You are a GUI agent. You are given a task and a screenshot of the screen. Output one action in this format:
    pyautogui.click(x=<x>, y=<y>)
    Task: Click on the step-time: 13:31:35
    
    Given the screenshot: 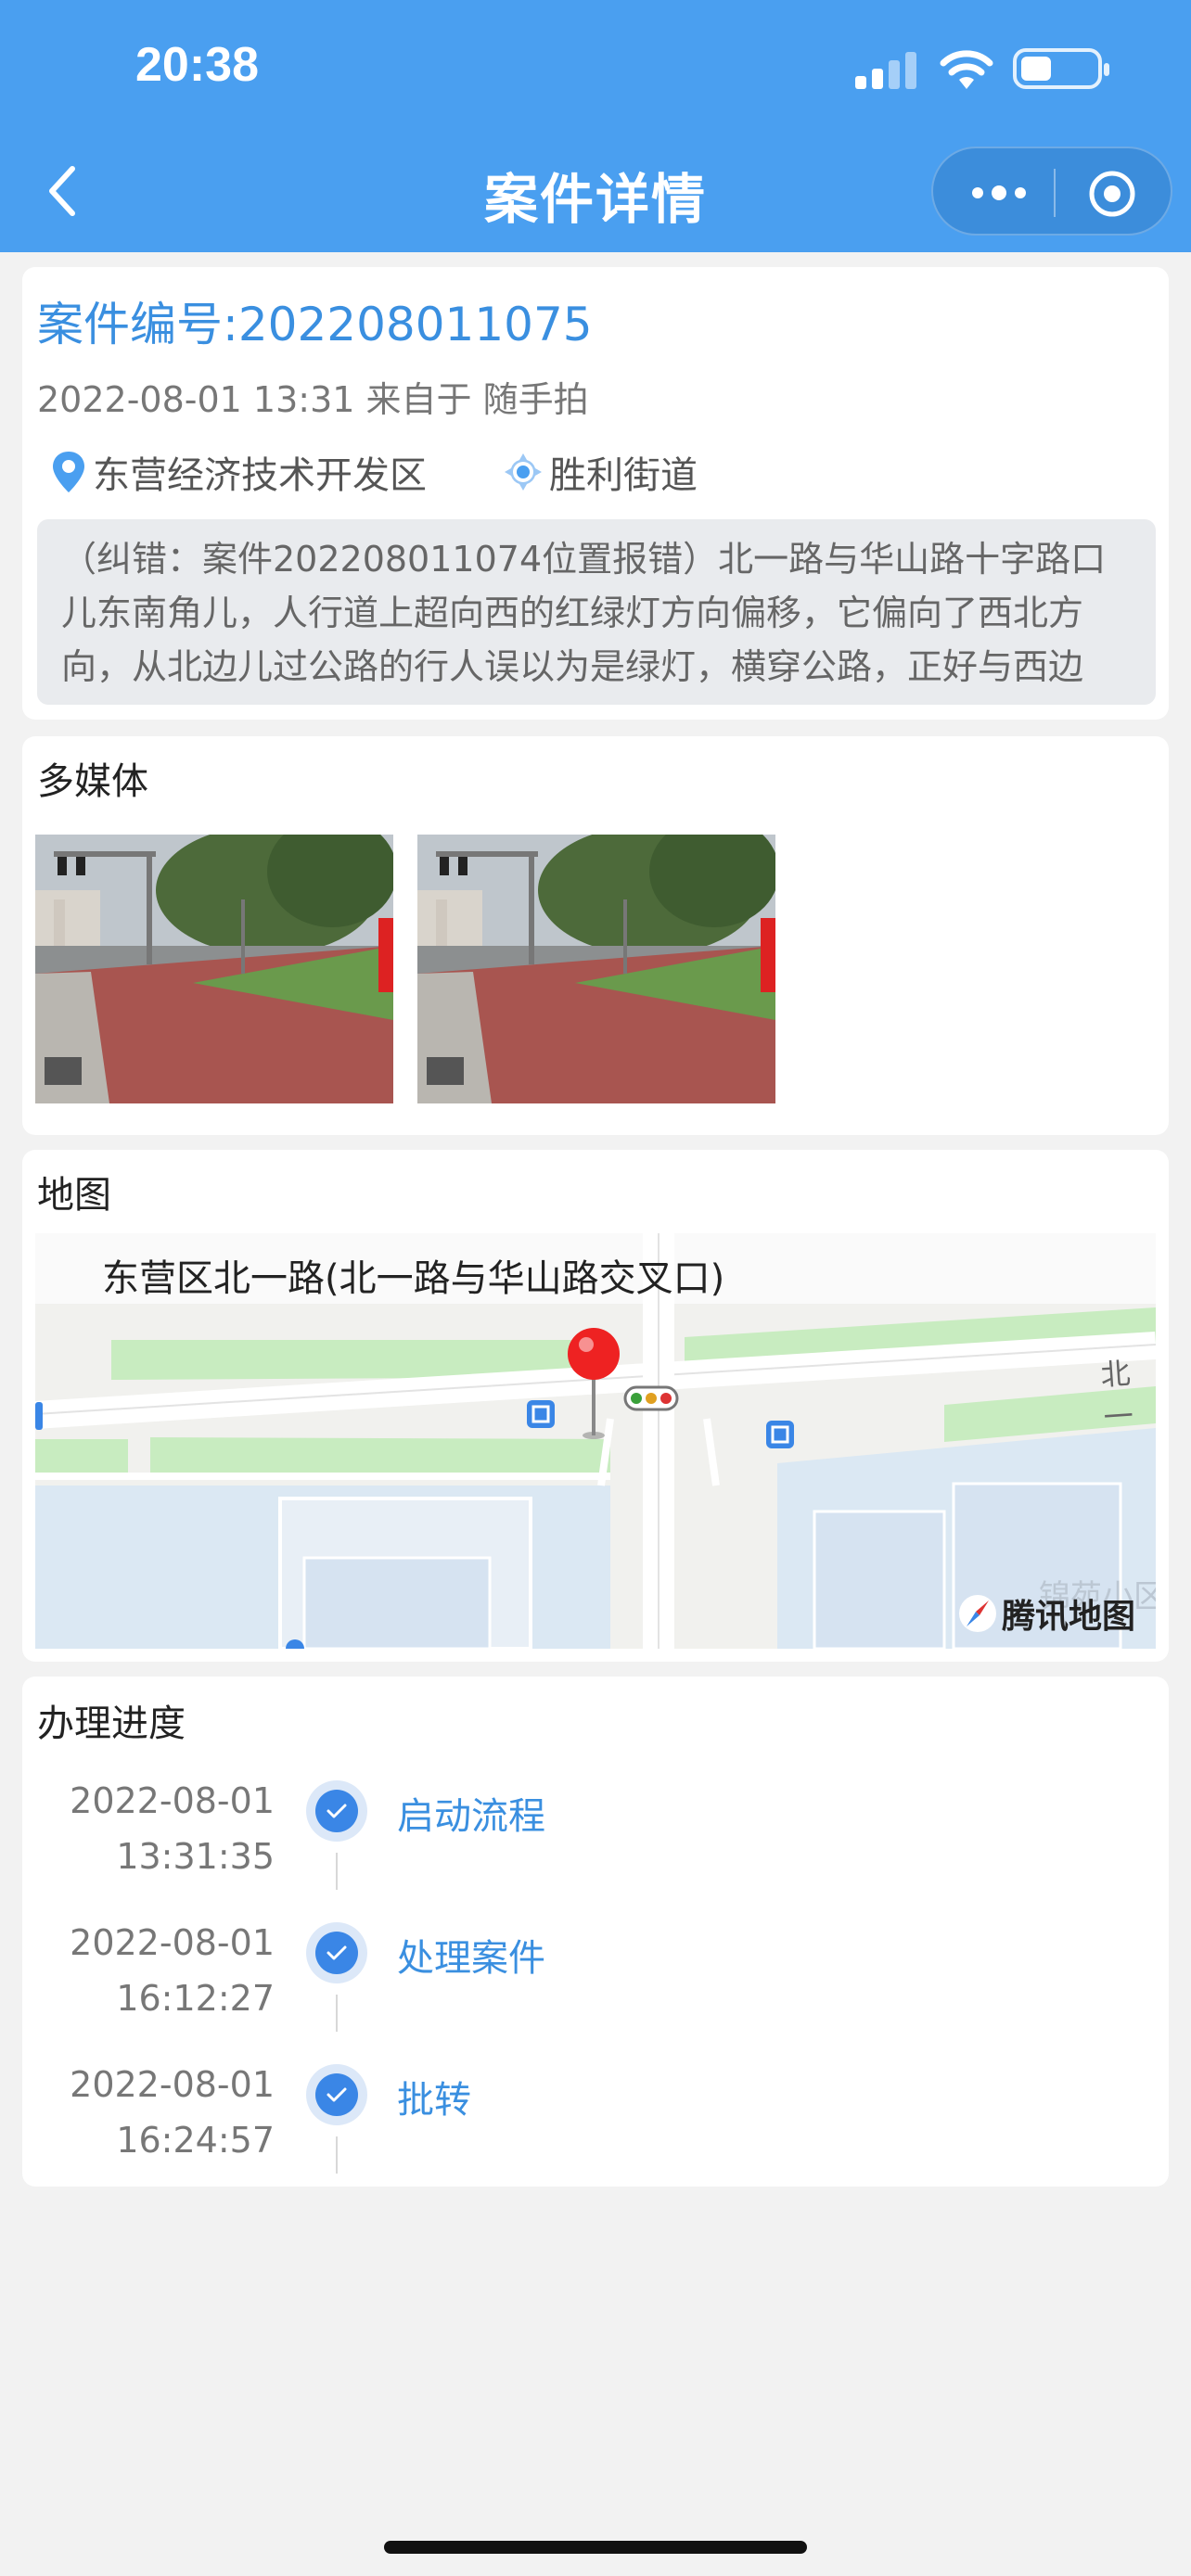 What is the action you would take?
    pyautogui.click(x=196, y=1856)
    